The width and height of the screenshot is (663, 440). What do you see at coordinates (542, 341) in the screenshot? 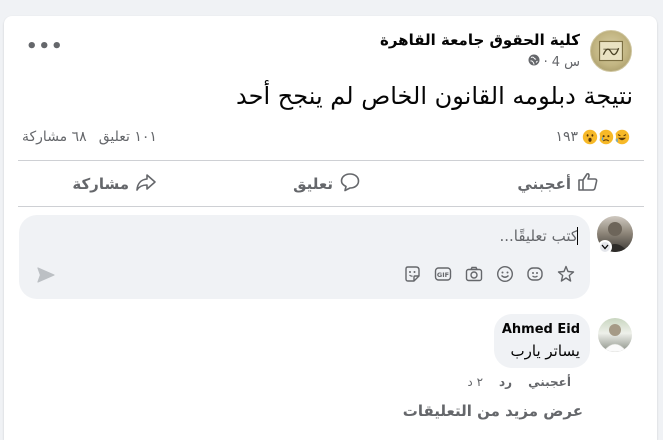
I see `comment-bubble: Ahmed Eid يساتر يارب` at bounding box center [542, 341].